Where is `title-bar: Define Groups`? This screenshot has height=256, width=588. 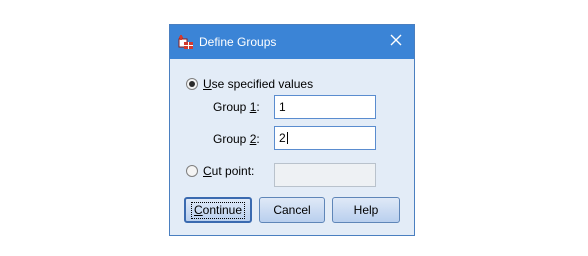
title-bar: Define Groups is located at coordinates (292, 42).